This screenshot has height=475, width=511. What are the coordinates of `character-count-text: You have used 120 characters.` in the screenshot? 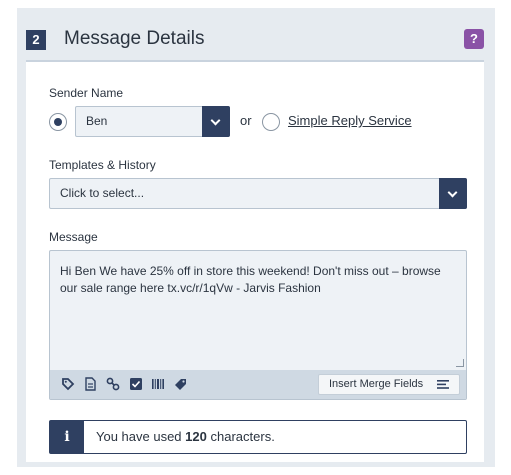 It's located at (185, 437).